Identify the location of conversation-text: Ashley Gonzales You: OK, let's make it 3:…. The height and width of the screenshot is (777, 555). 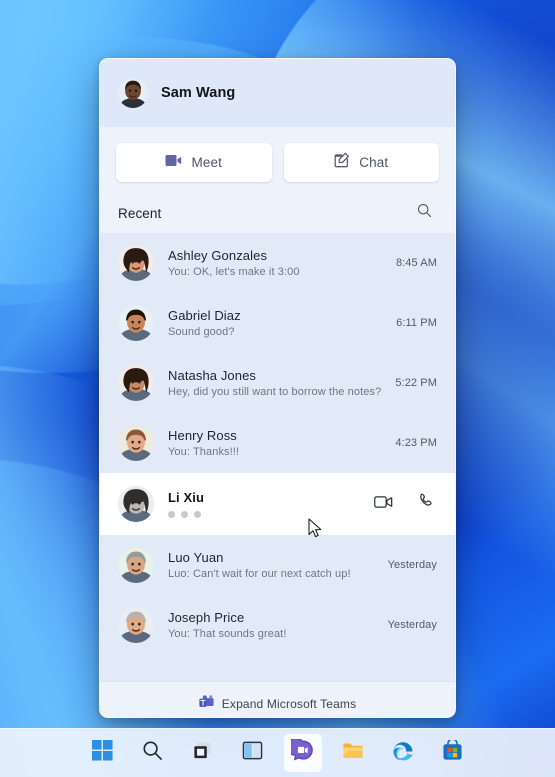
(278, 263).